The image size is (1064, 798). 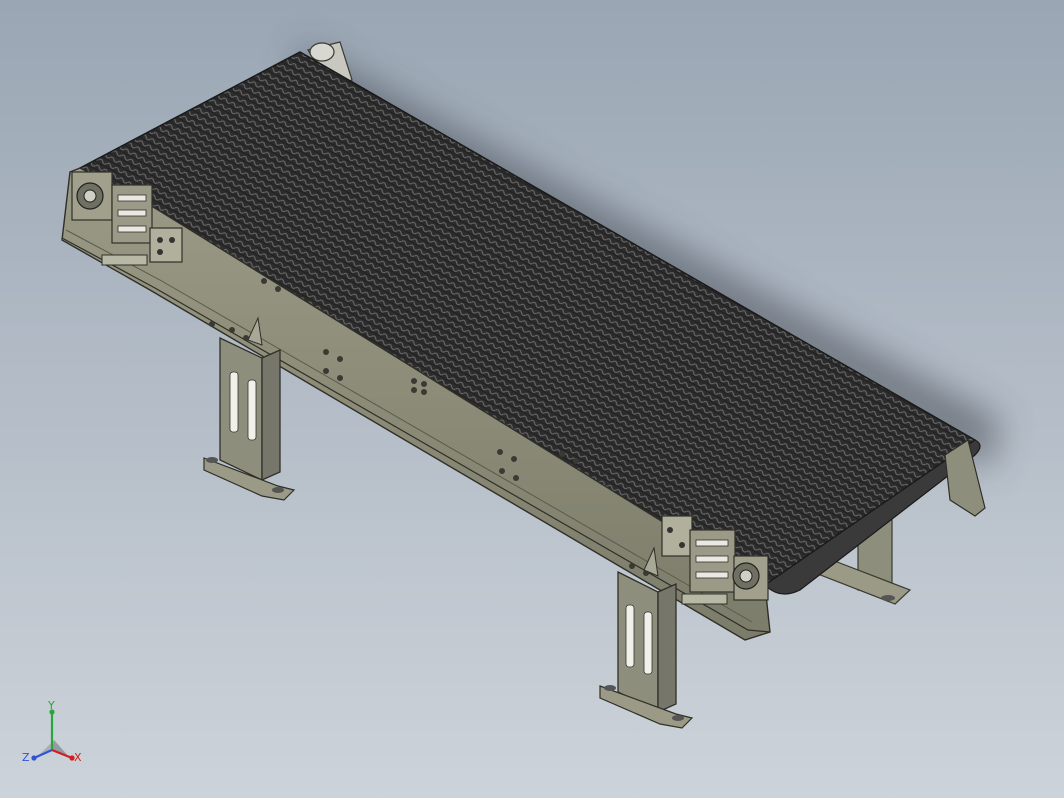 What do you see at coordinates (78, 757) in the screenshot?
I see `x-axis-label: X` at bounding box center [78, 757].